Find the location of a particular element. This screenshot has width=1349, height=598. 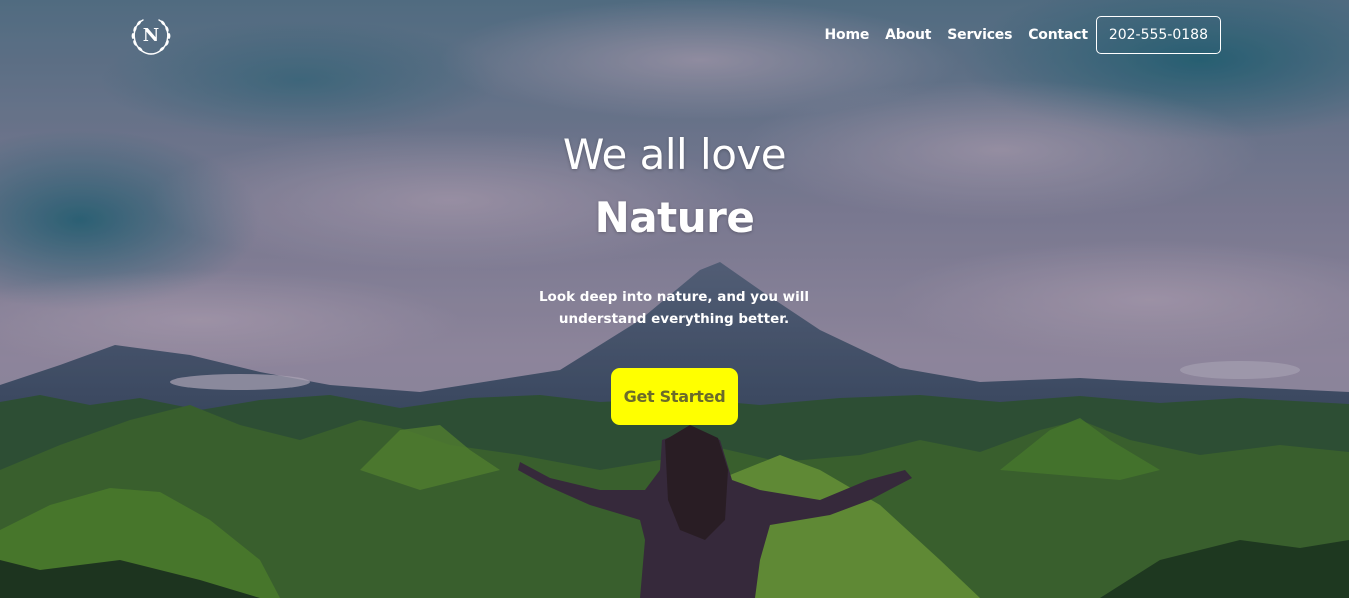

logo-letter: N is located at coordinates (151, 35).